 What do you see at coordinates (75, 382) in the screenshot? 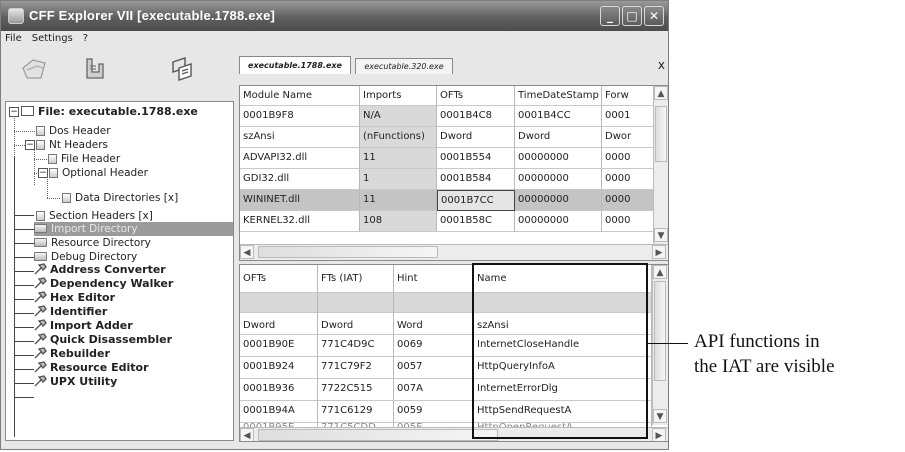
I see `tool-upx-utility: UPX Utility` at bounding box center [75, 382].